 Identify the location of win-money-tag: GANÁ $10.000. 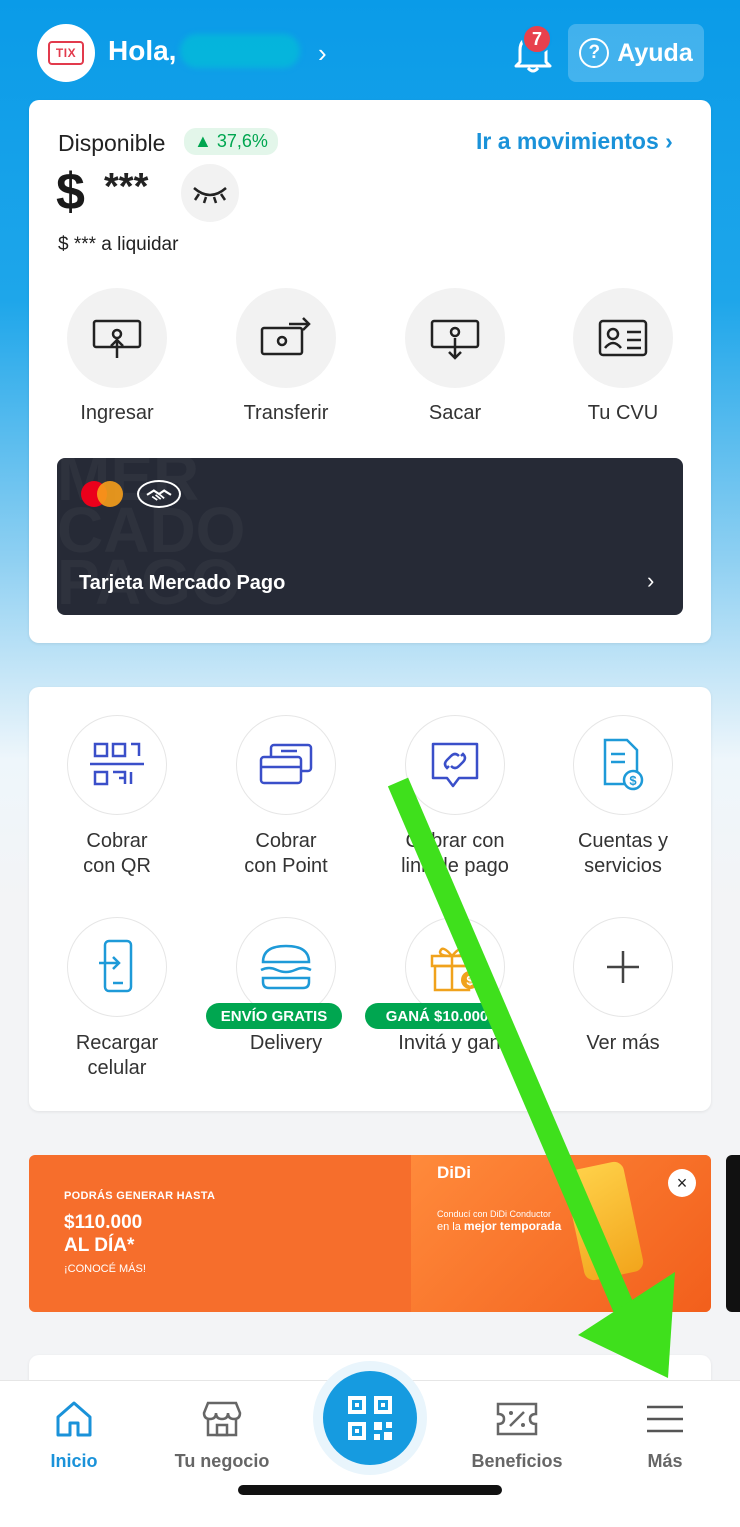
(437, 1016).